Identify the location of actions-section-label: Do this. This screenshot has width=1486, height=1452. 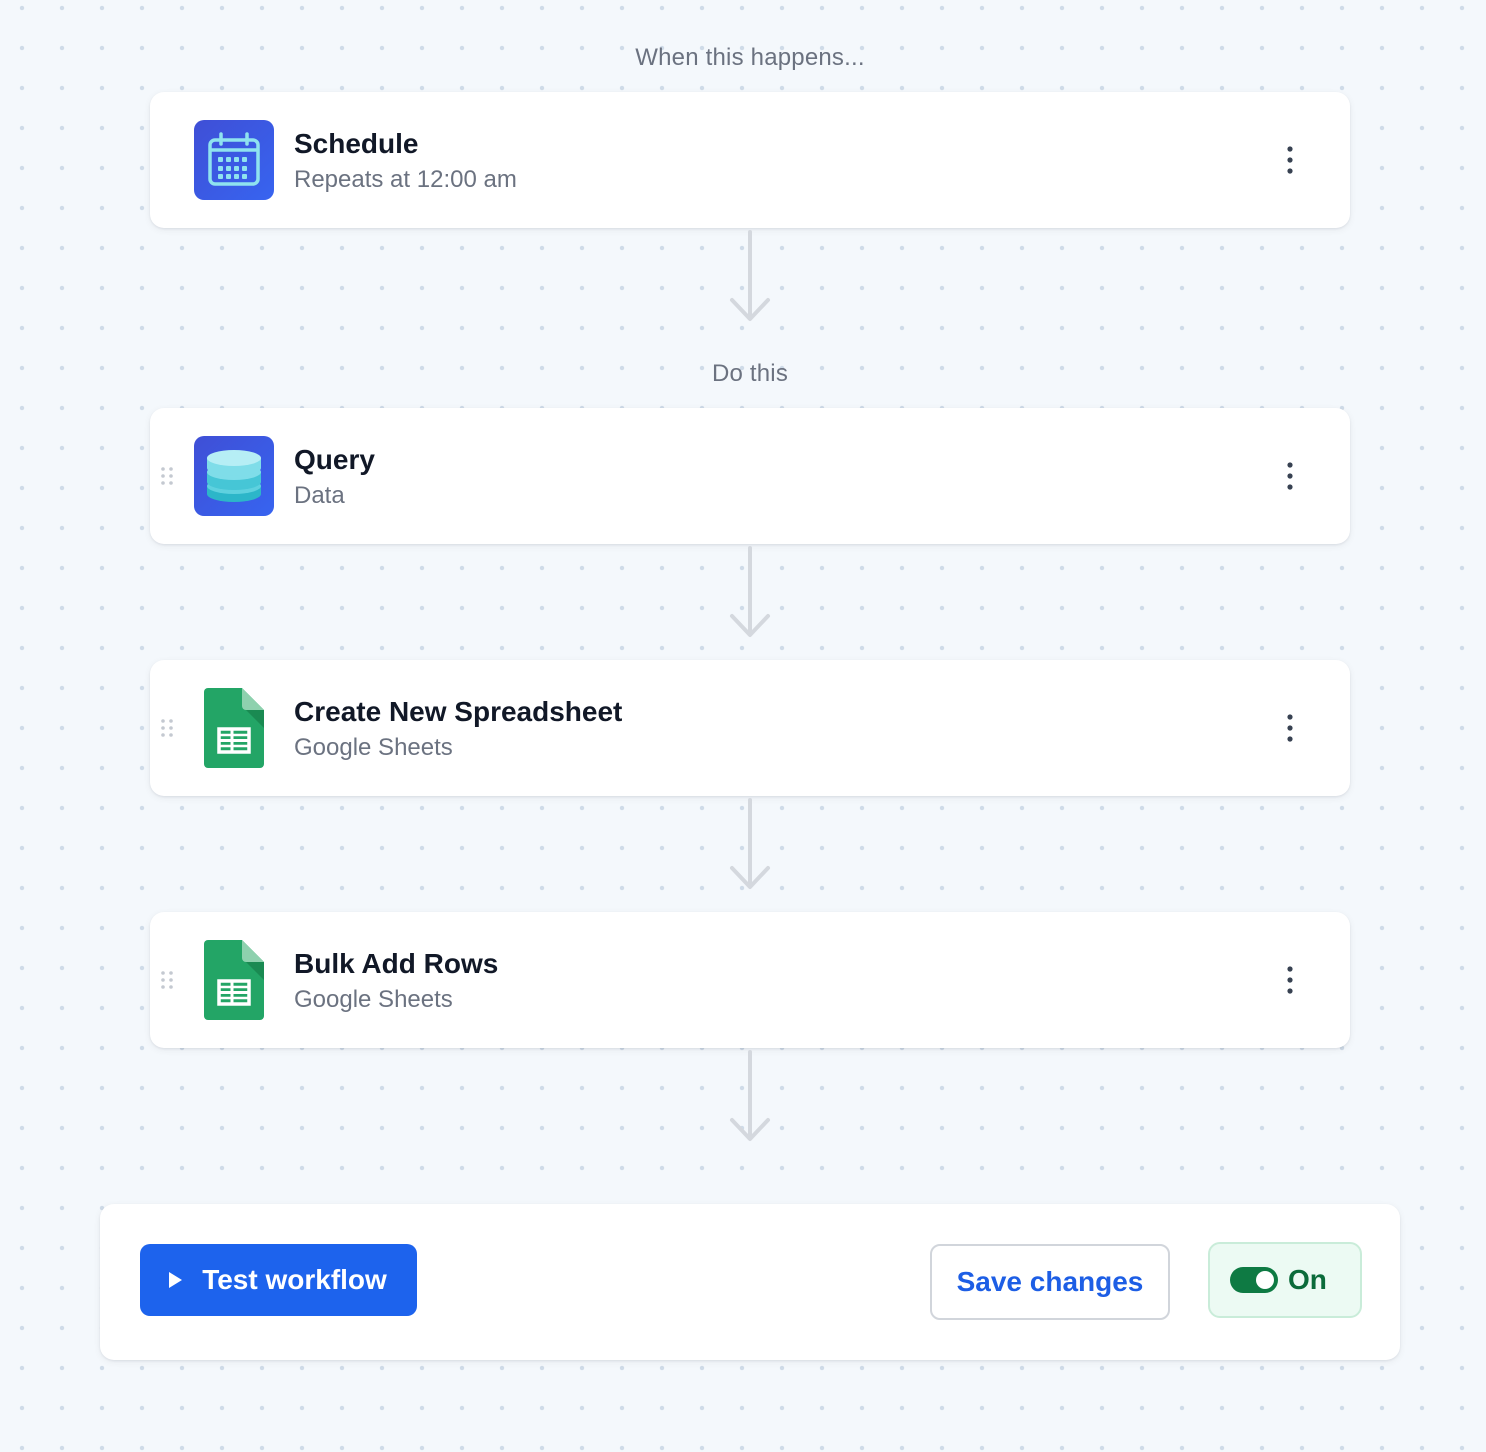
(750, 373).